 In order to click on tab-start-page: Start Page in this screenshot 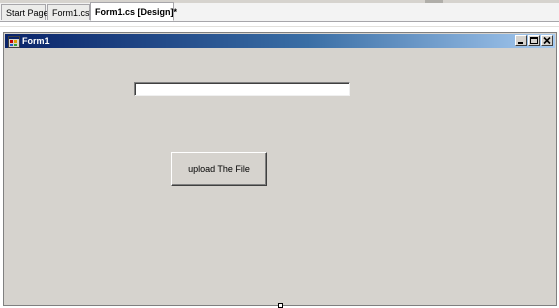, I will do `click(25, 12)`.